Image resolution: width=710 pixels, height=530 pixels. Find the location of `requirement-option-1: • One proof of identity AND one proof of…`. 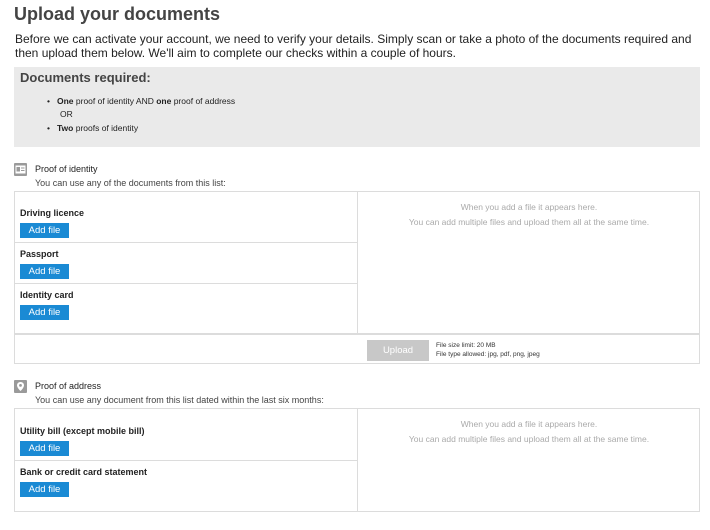

requirement-option-1: • One proof of identity AND one proof of… is located at coordinates (141, 101).